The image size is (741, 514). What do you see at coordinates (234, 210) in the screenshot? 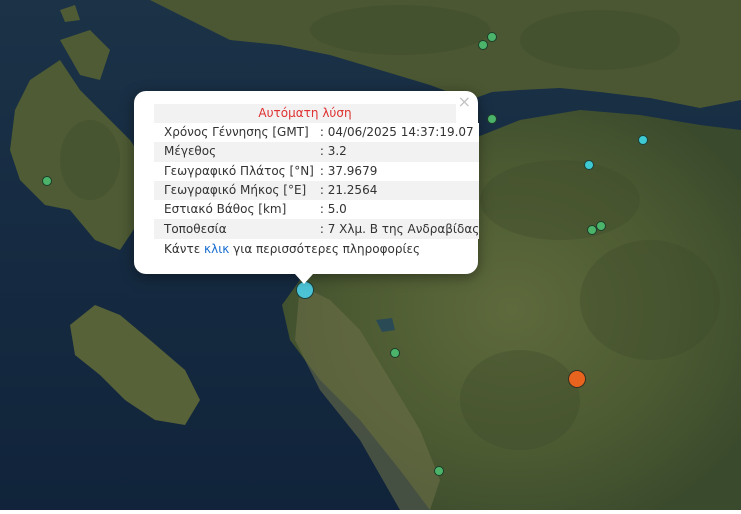
I see `row-label: Εστιακό Βάθος [km]` at bounding box center [234, 210].